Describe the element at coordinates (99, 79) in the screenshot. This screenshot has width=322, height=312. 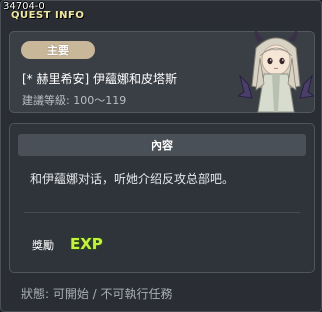
I see `quest-title: [* 赫里希安] 伊蘊娜和皮塔斯` at that location.